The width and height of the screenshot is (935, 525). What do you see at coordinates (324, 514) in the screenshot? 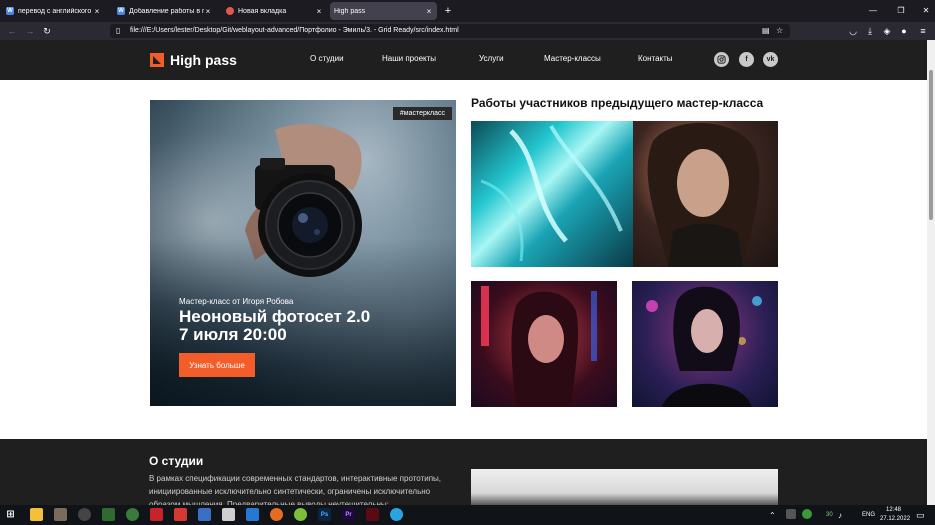
I see `photoshop-icon: Ps` at bounding box center [324, 514].